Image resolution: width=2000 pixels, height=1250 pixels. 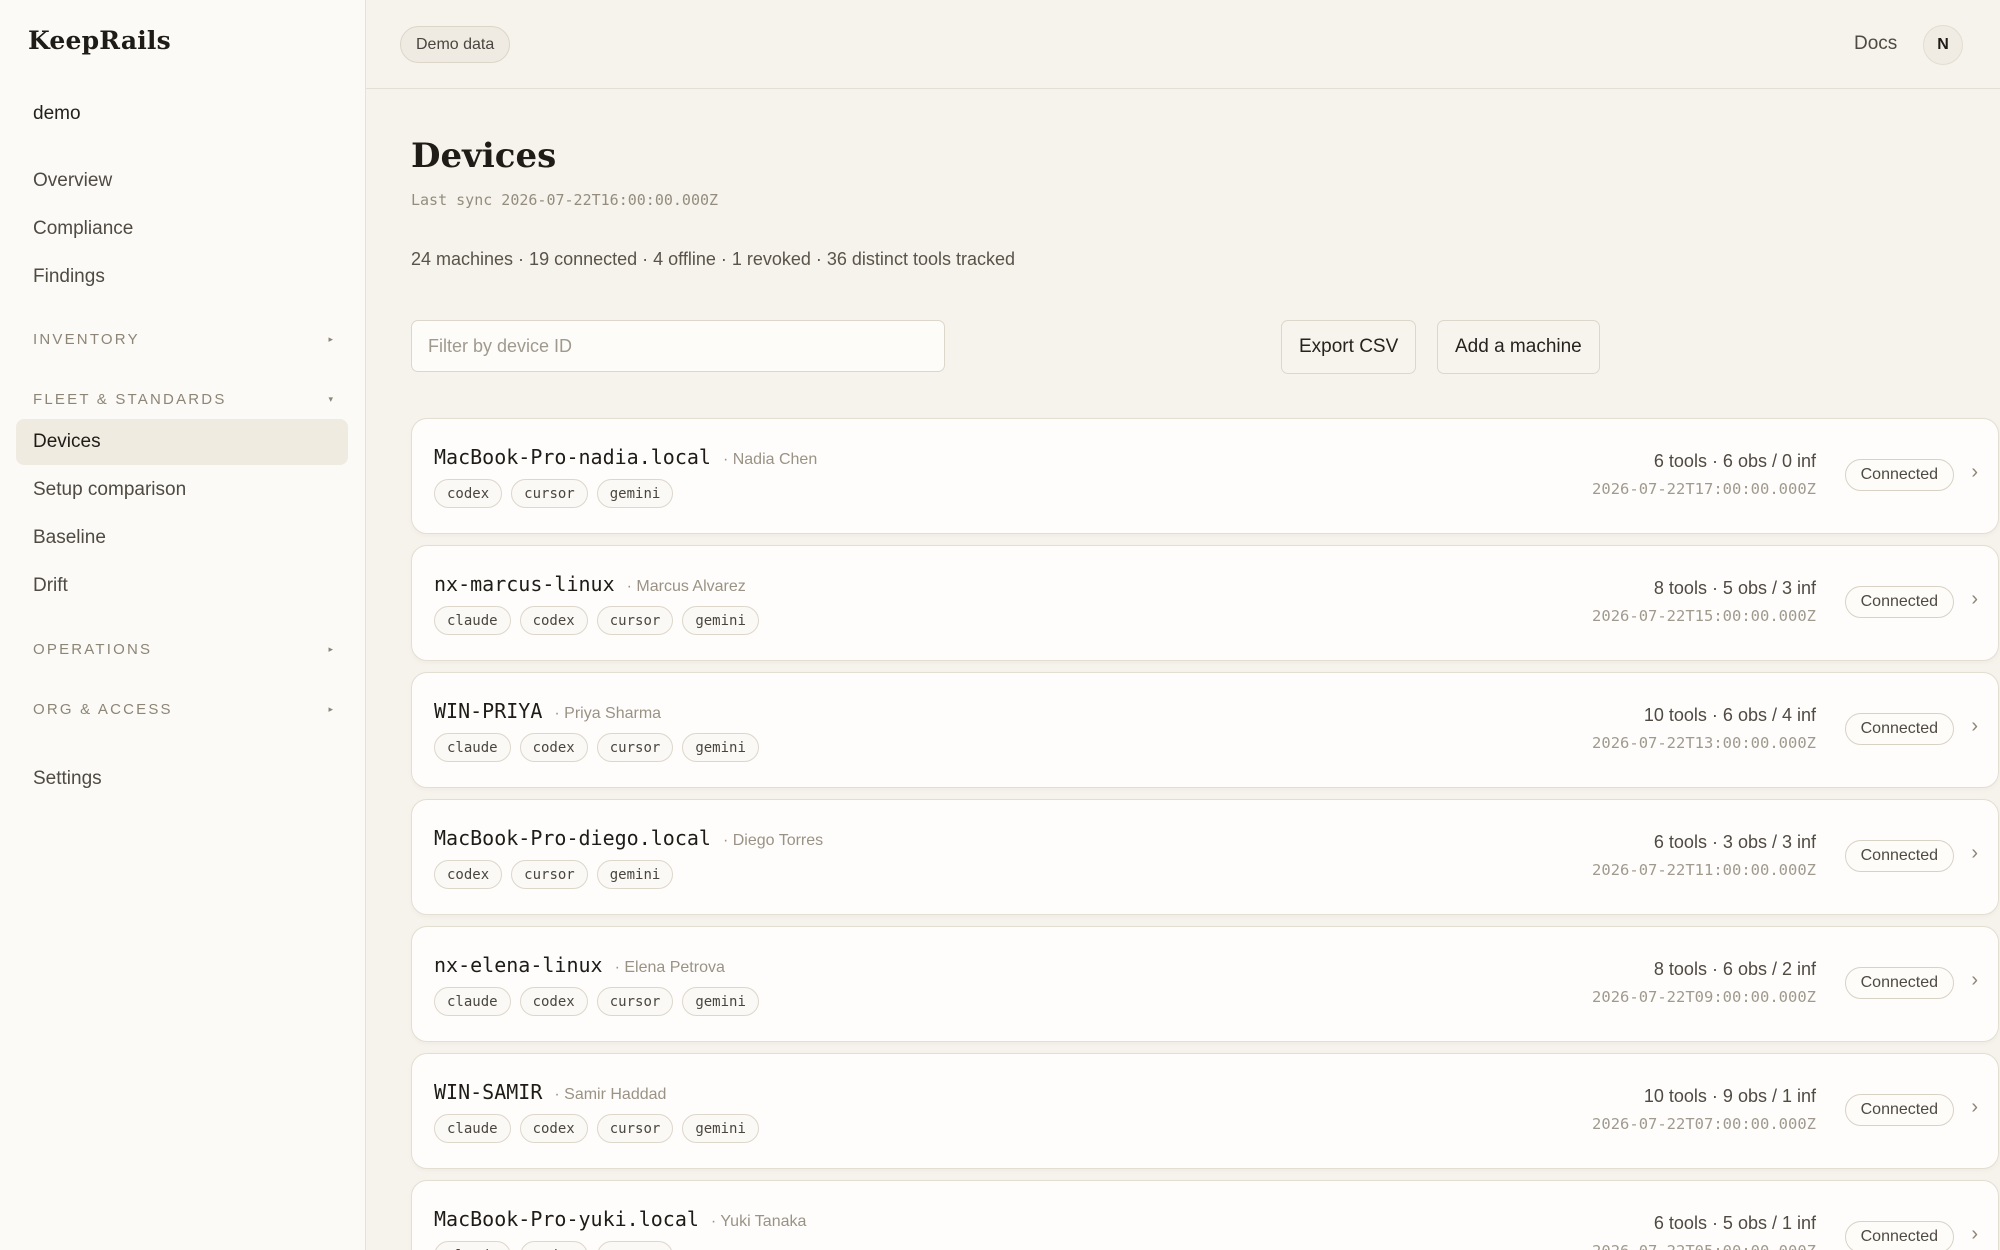 I want to click on sidebar-item-label: Baseline, so click(x=69, y=537).